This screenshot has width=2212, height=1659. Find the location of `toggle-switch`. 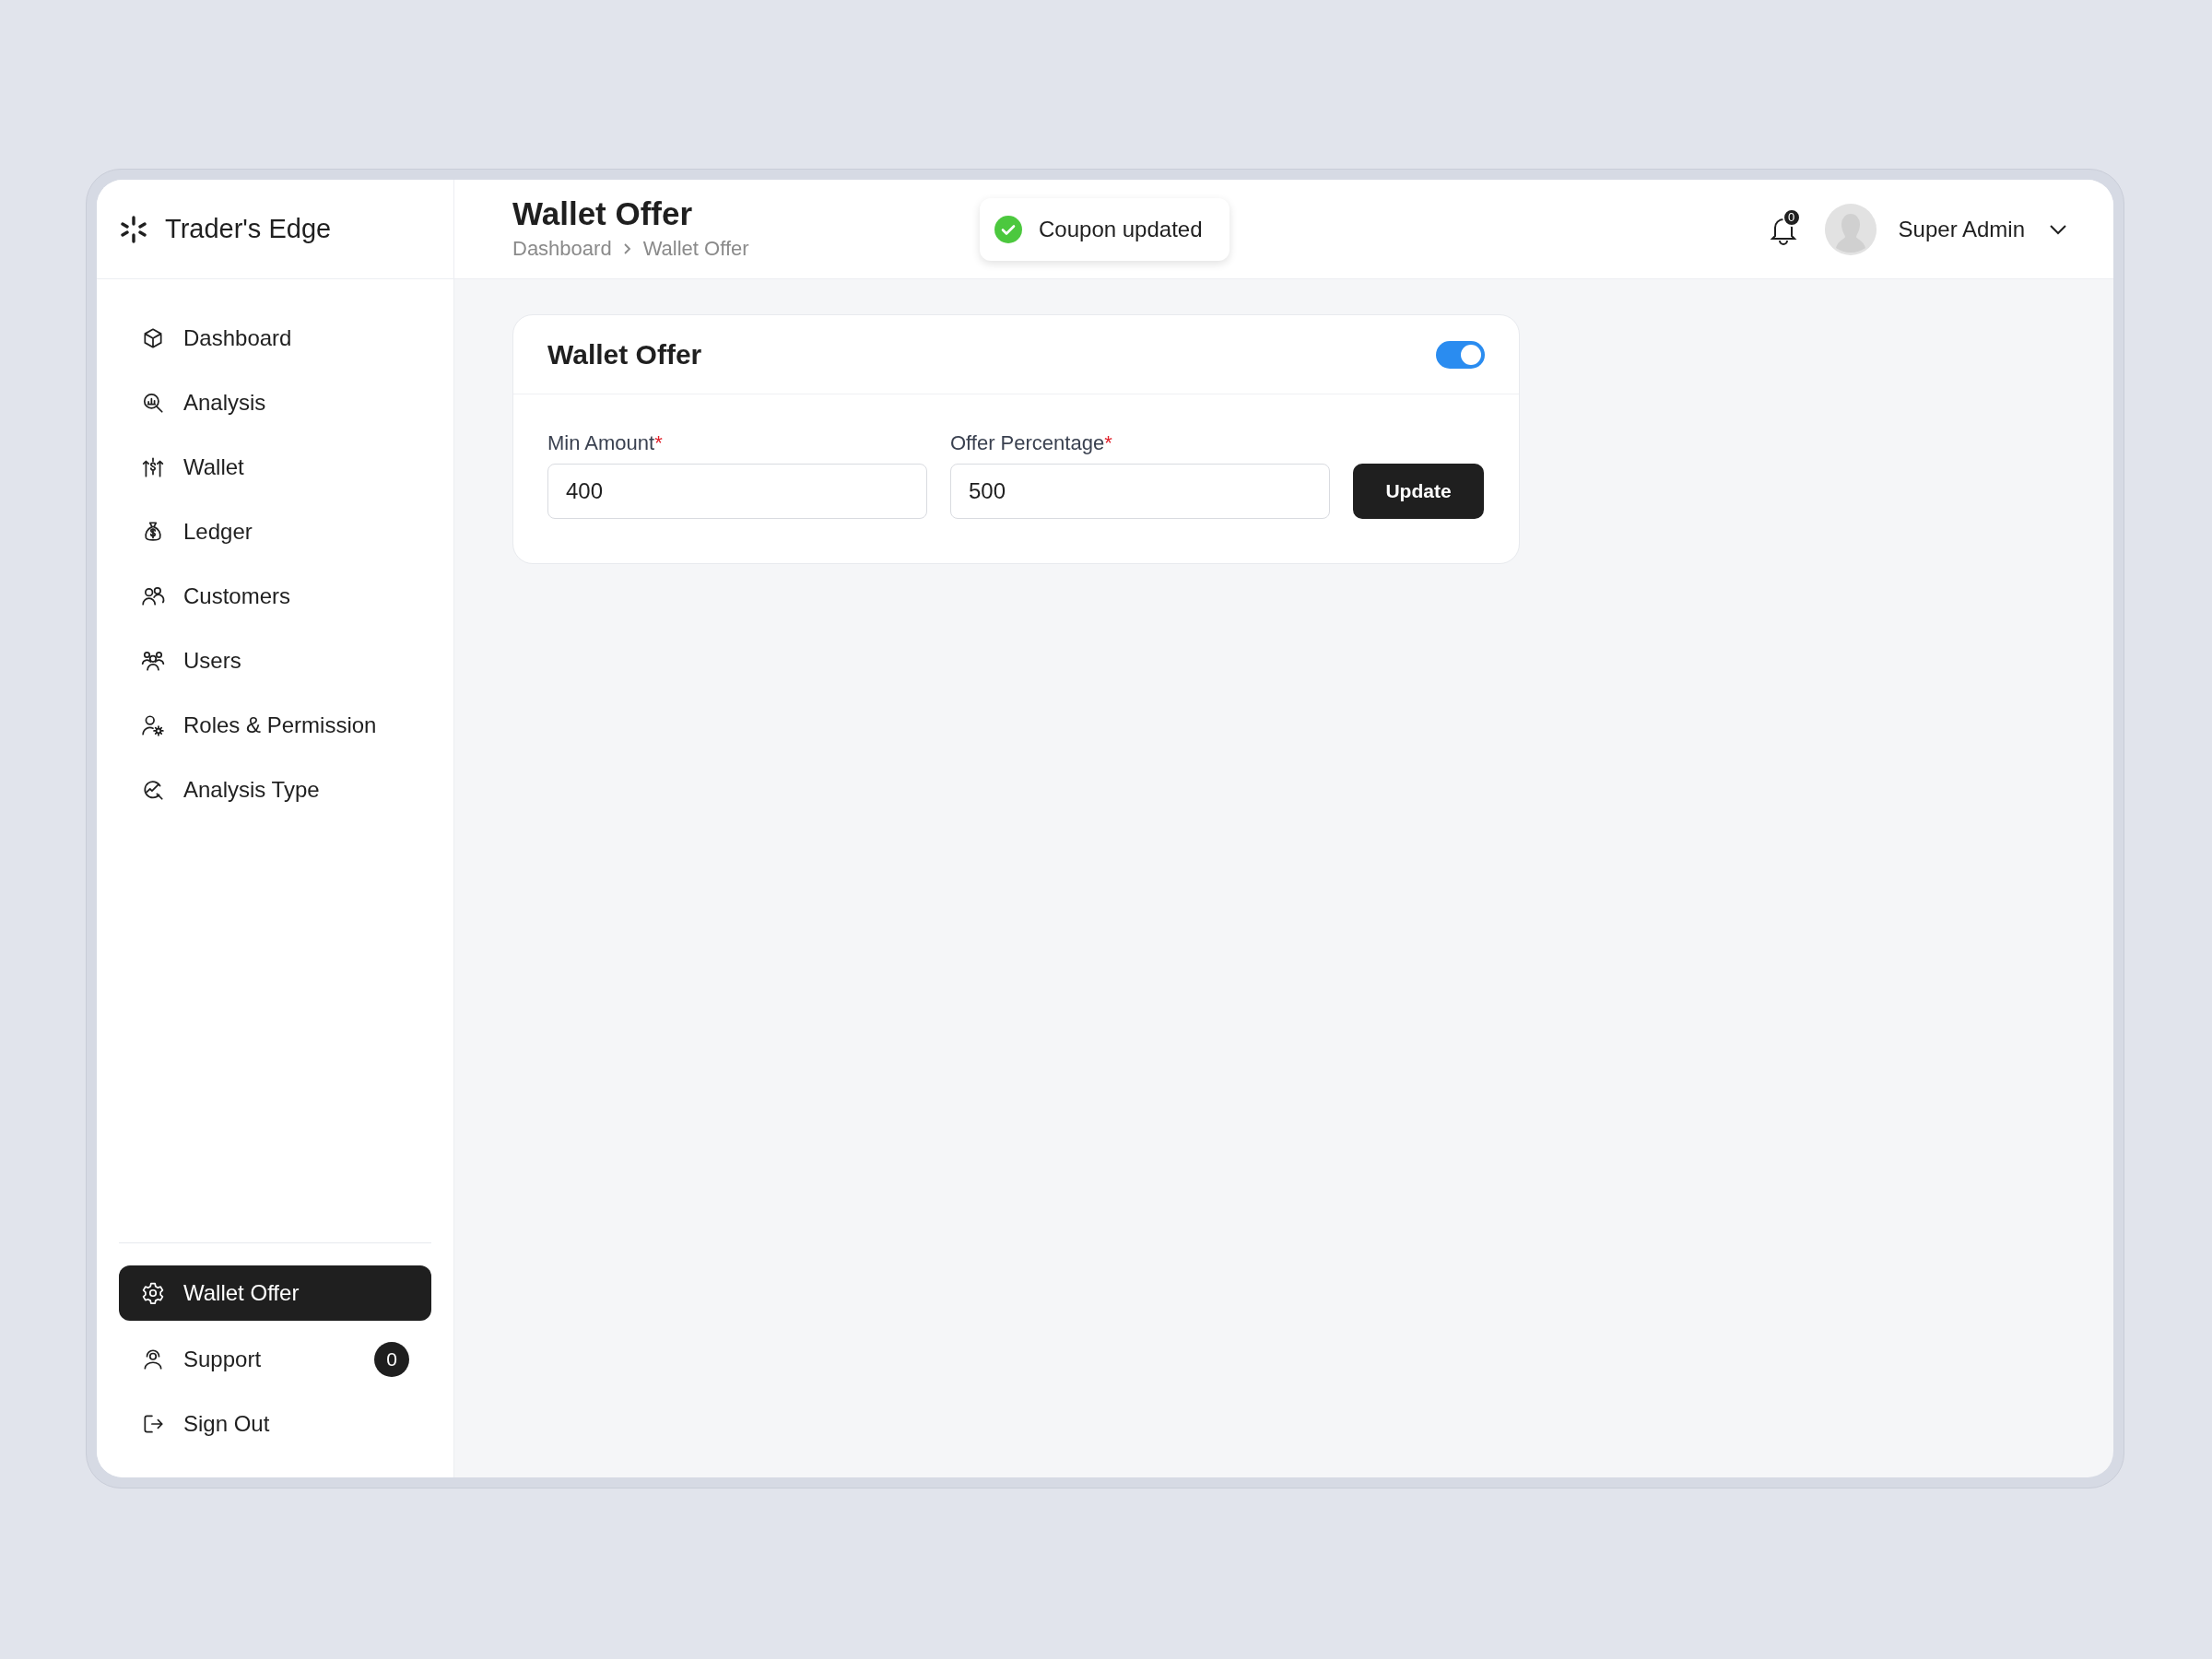

toggle-switch is located at coordinates (1460, 354).